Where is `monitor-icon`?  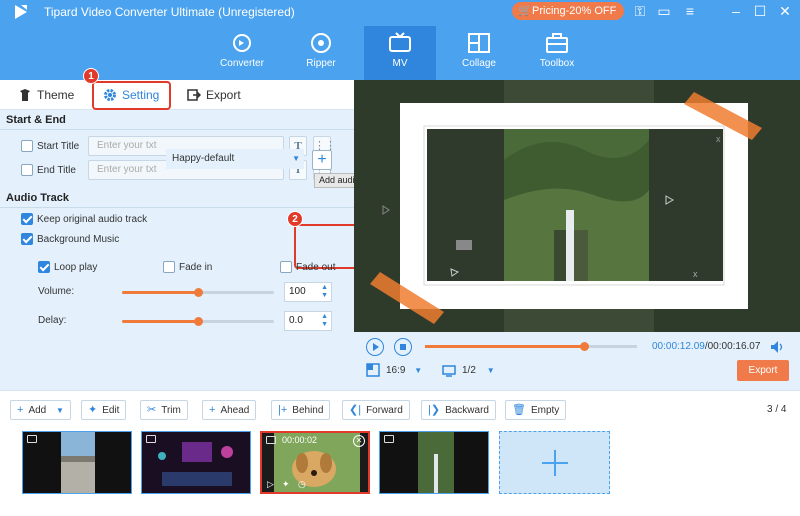
monitor-icon is located at coordinates (449, 371).